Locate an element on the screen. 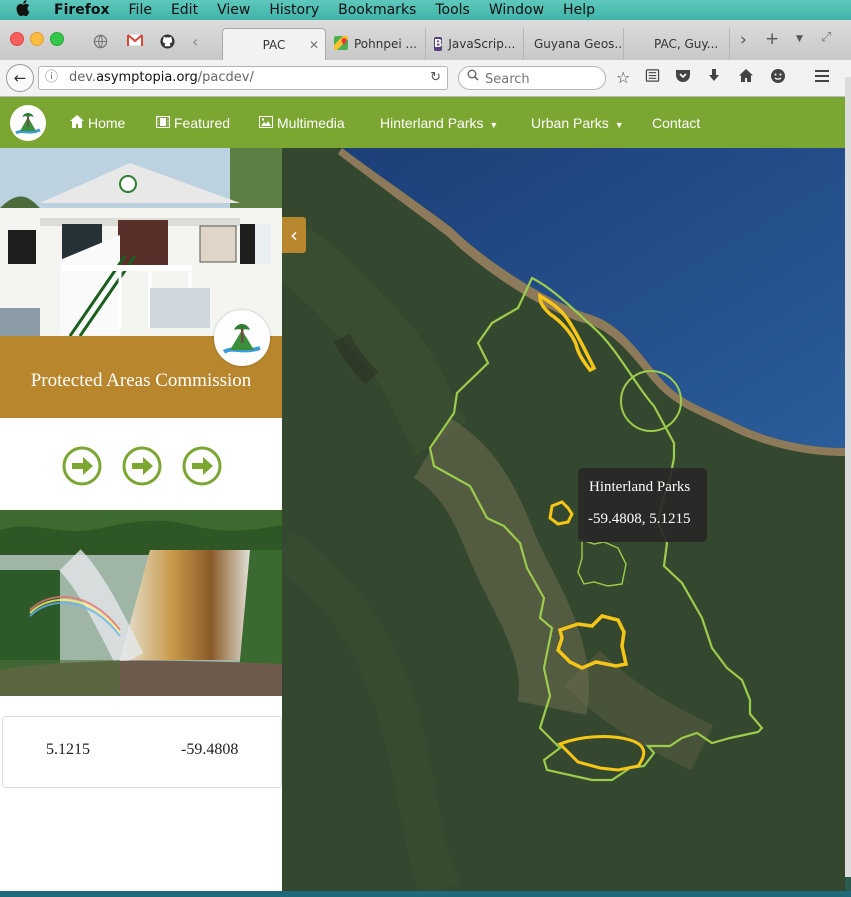 The image size is (851, 897). tooltip-title: Hinterland Parks is located at coordinates (640, 487).